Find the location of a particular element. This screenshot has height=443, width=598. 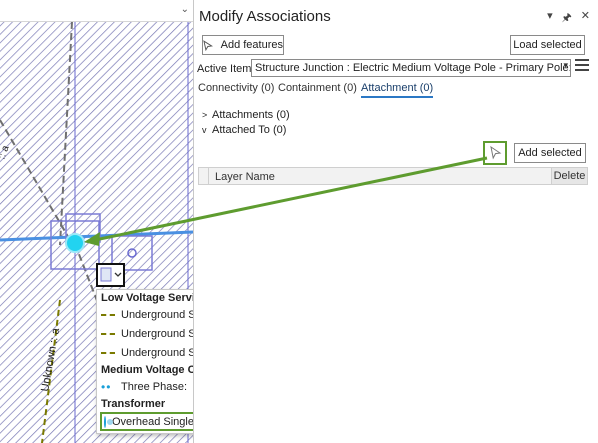

close-icon: ✕ is located at coordinates (585, 18).